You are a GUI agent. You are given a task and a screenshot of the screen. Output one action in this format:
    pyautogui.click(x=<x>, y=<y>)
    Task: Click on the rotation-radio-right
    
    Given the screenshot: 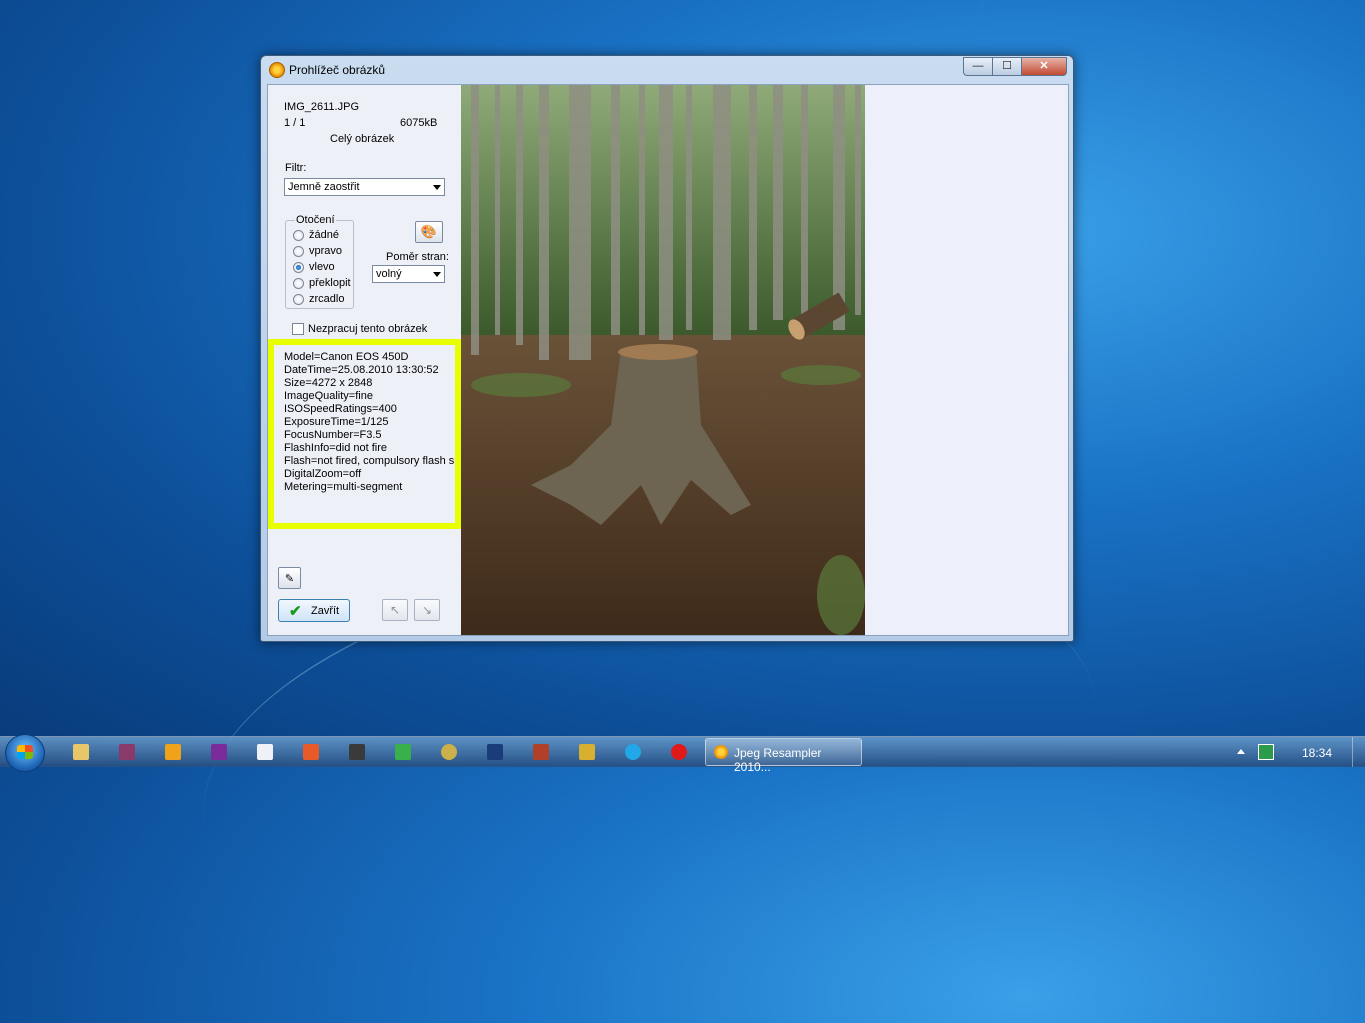 What is the action you would take?
    pyautogui.click(x=298, y=251)
    